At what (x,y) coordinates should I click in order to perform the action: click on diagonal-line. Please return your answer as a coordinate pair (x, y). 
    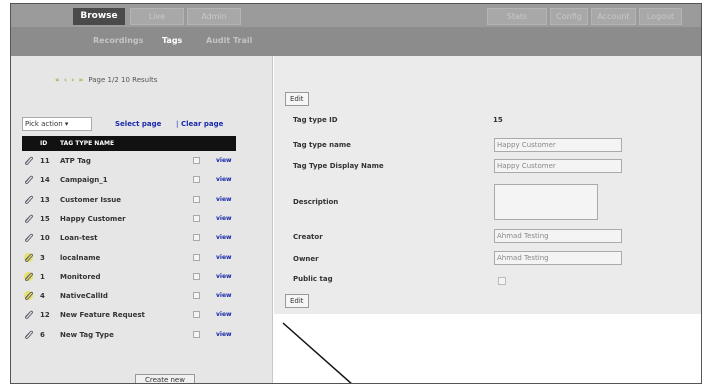
    Looking at the image, I should click on (317, 352).